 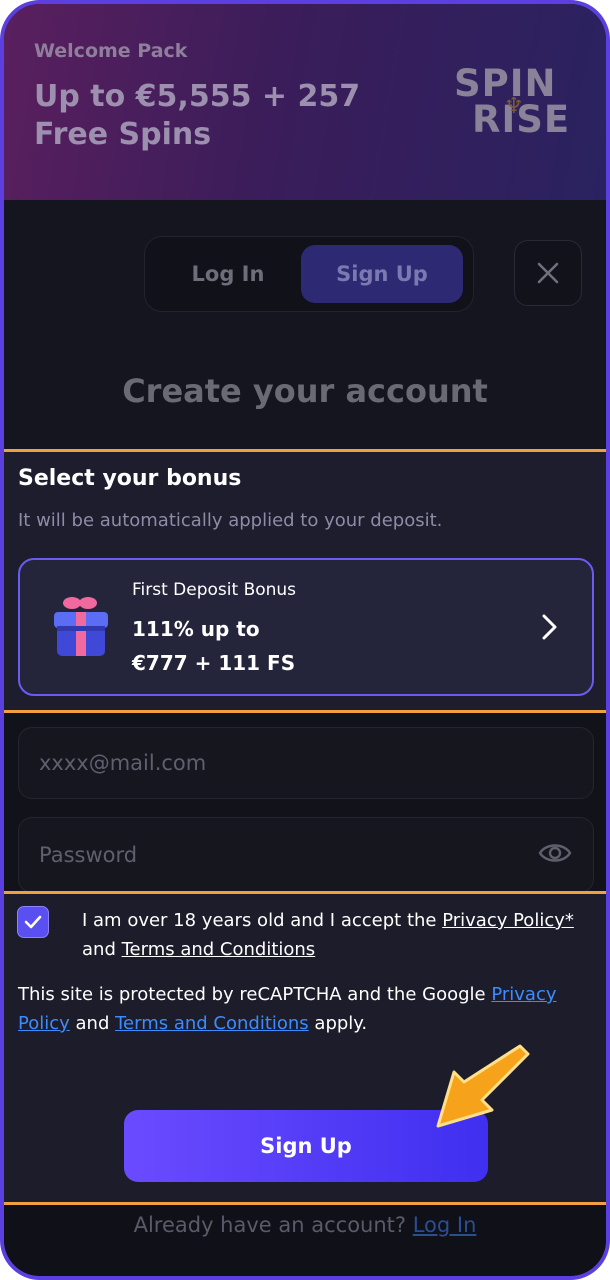 What do you see at coordinates (508, 920) in the screenshot?
I see `privacy-policy-link: Privacy Policy*` at bounding box center [508, 920].